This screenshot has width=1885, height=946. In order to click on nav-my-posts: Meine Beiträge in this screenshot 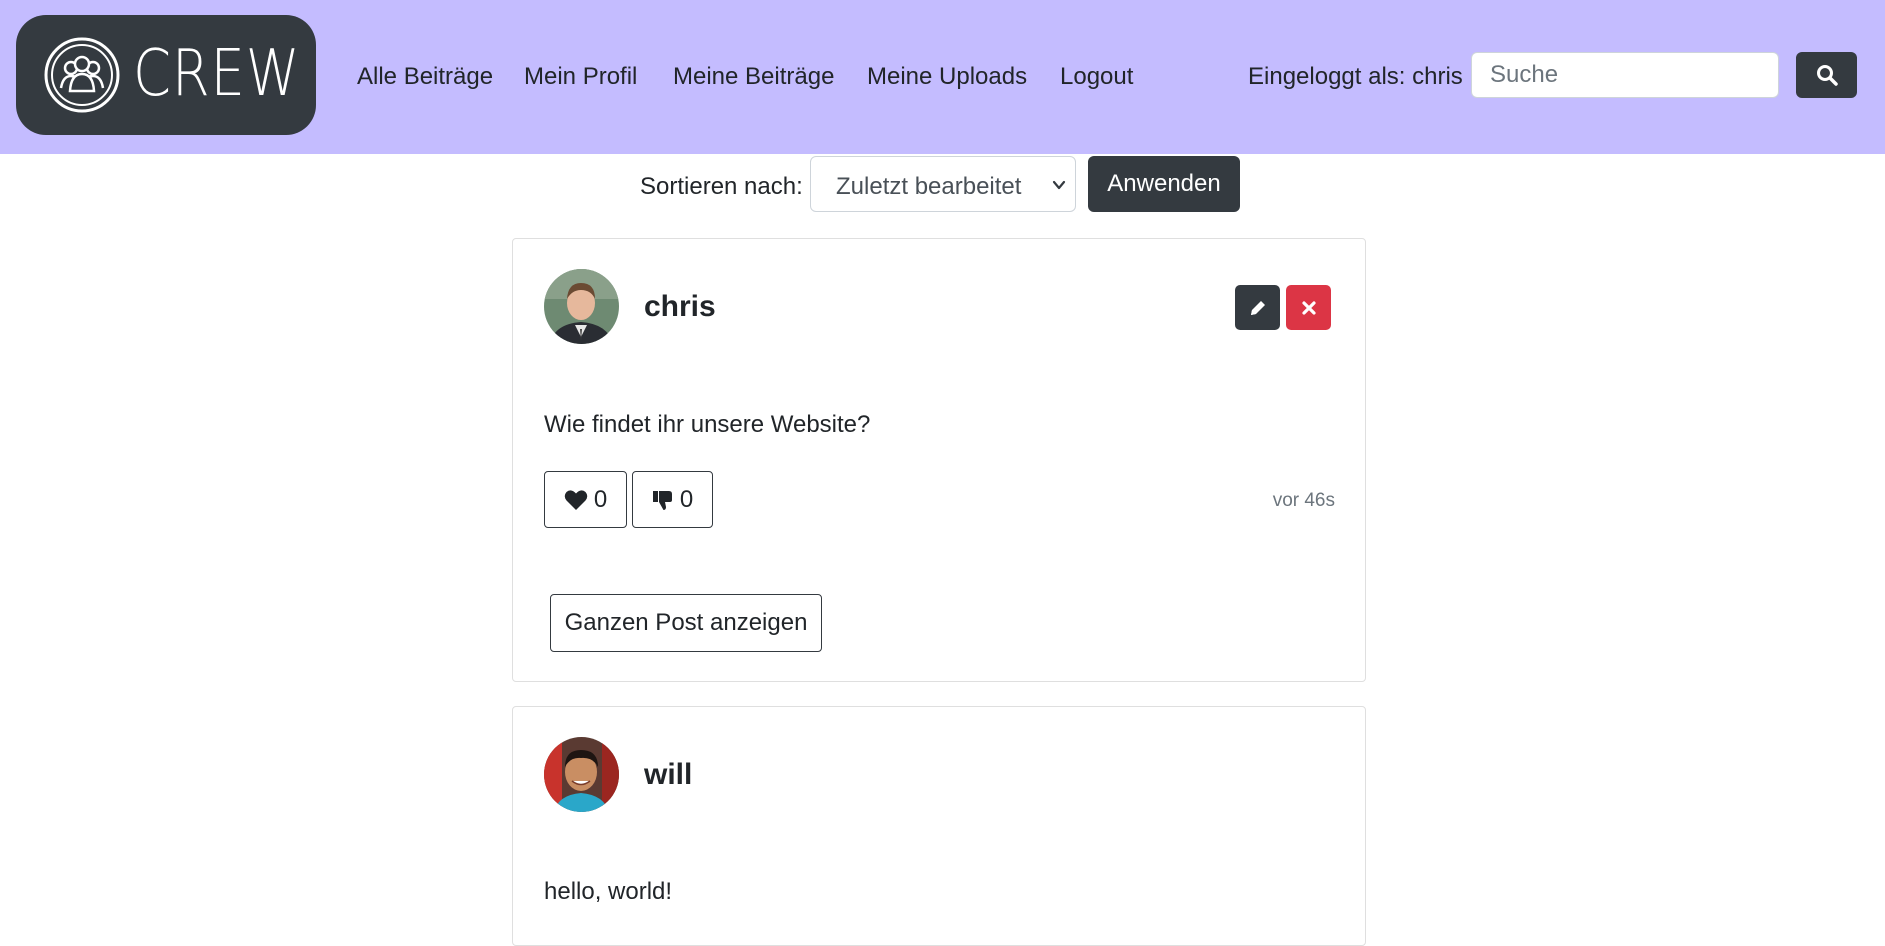, I will do `click(753, 77)`.